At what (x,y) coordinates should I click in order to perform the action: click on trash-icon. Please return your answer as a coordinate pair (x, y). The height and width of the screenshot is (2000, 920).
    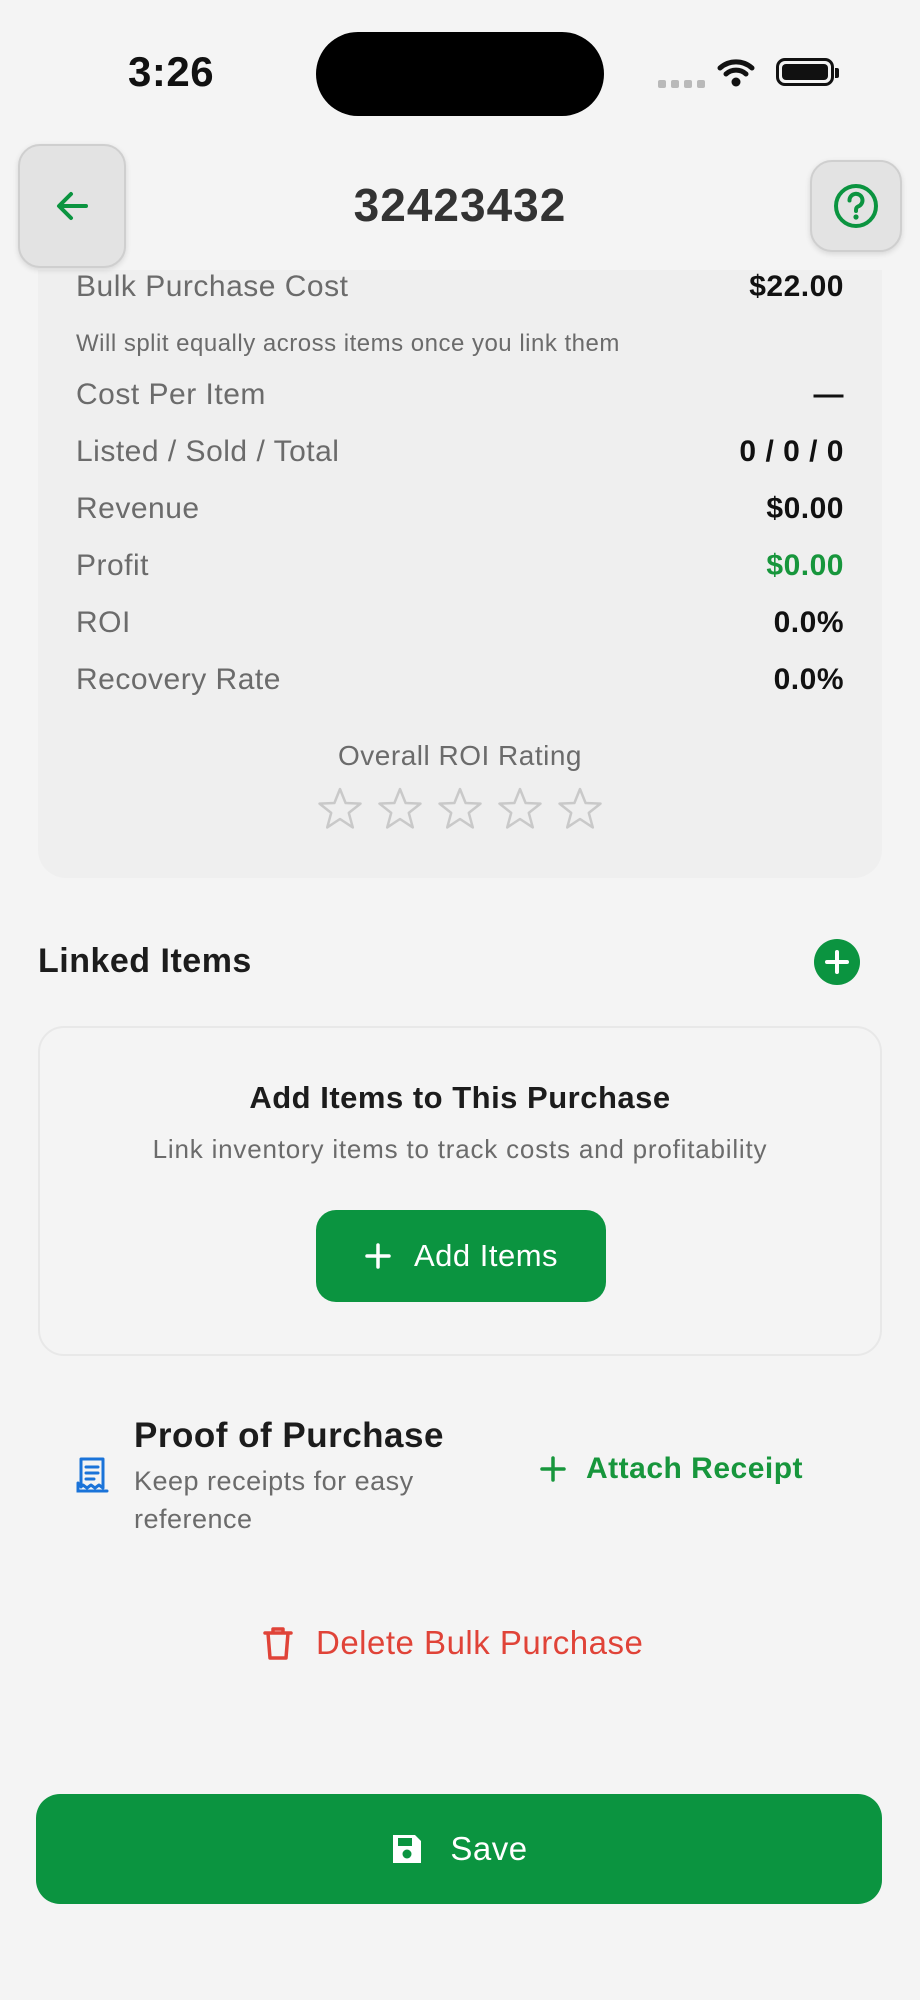
    Looking at the image, I should click on (278, 1643).